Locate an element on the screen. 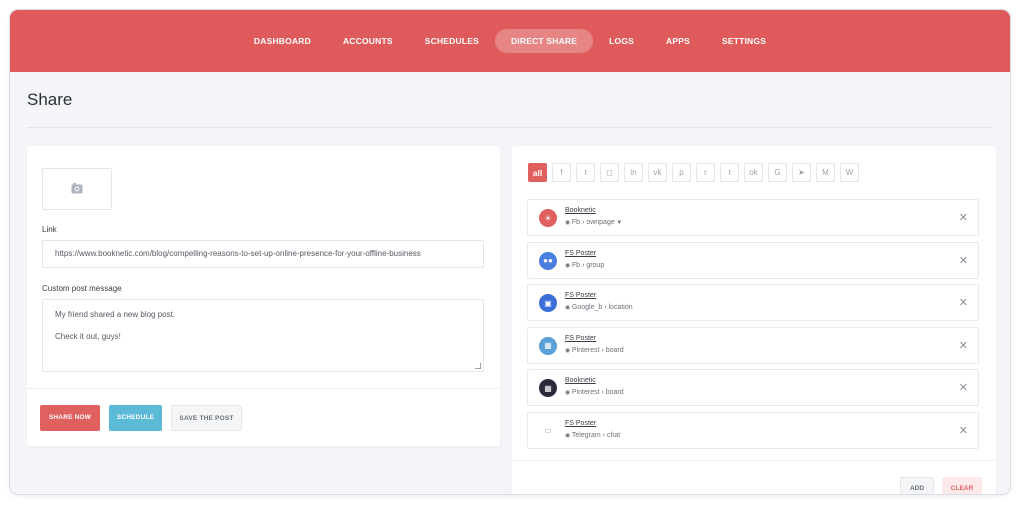 This screenshot has height=510, width=1024. pinterest-icon: p is located at coordinates (681, 172).